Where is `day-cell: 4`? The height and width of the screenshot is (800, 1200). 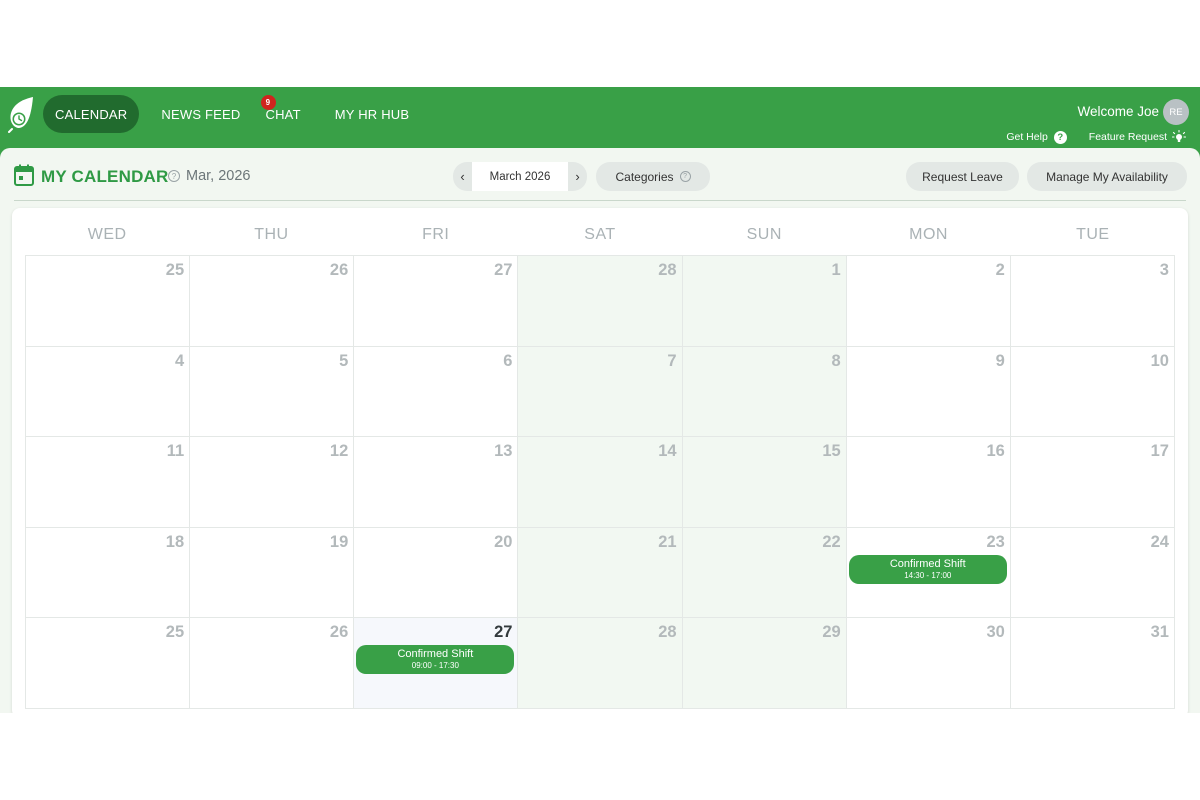
day-cell: 4 is located at coordinates (108, 392).